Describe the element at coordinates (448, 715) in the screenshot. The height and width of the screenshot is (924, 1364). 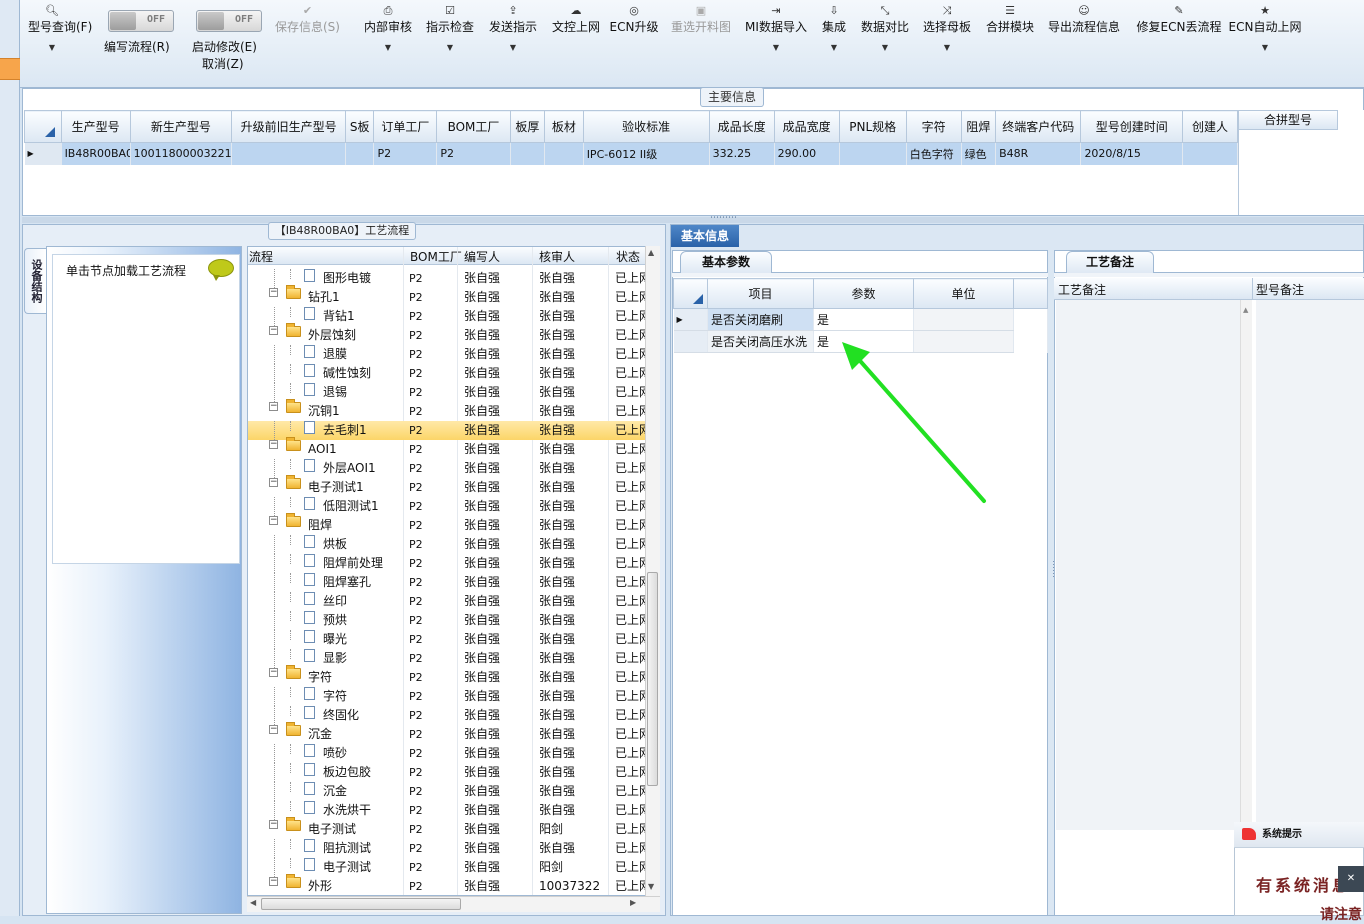
I see `tree-row: 终固化 P2 张自强 张自强 已上网` at that location.